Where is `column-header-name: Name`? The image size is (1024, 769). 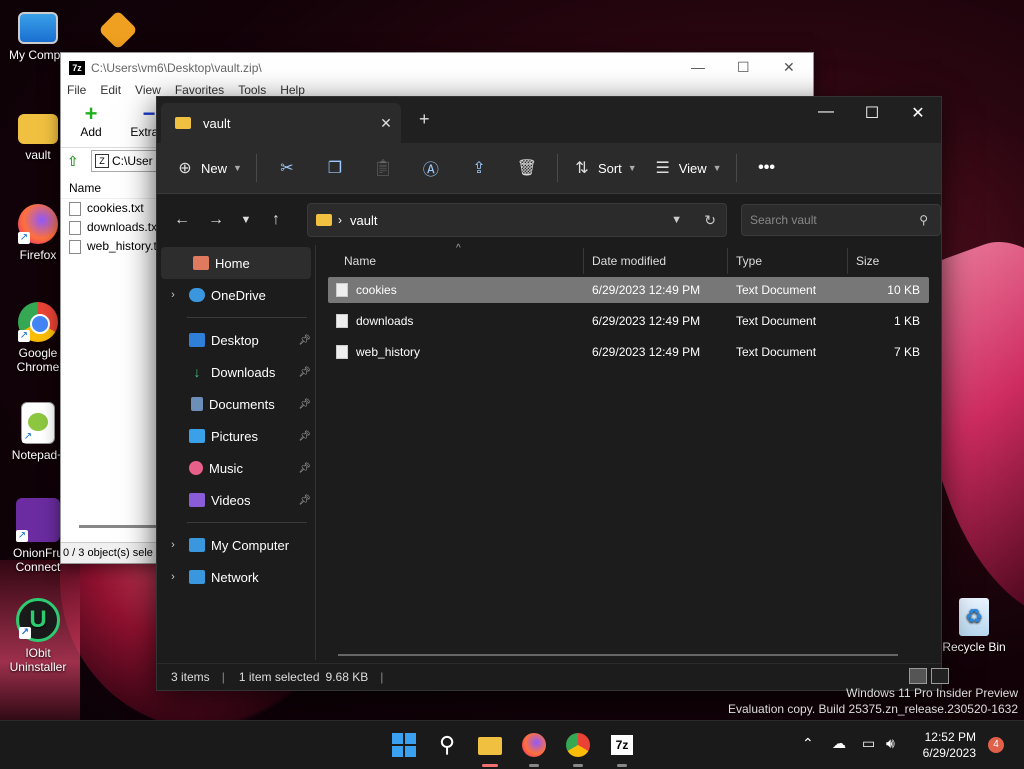 column-header-name: Name is located at coordinates (450, 261).